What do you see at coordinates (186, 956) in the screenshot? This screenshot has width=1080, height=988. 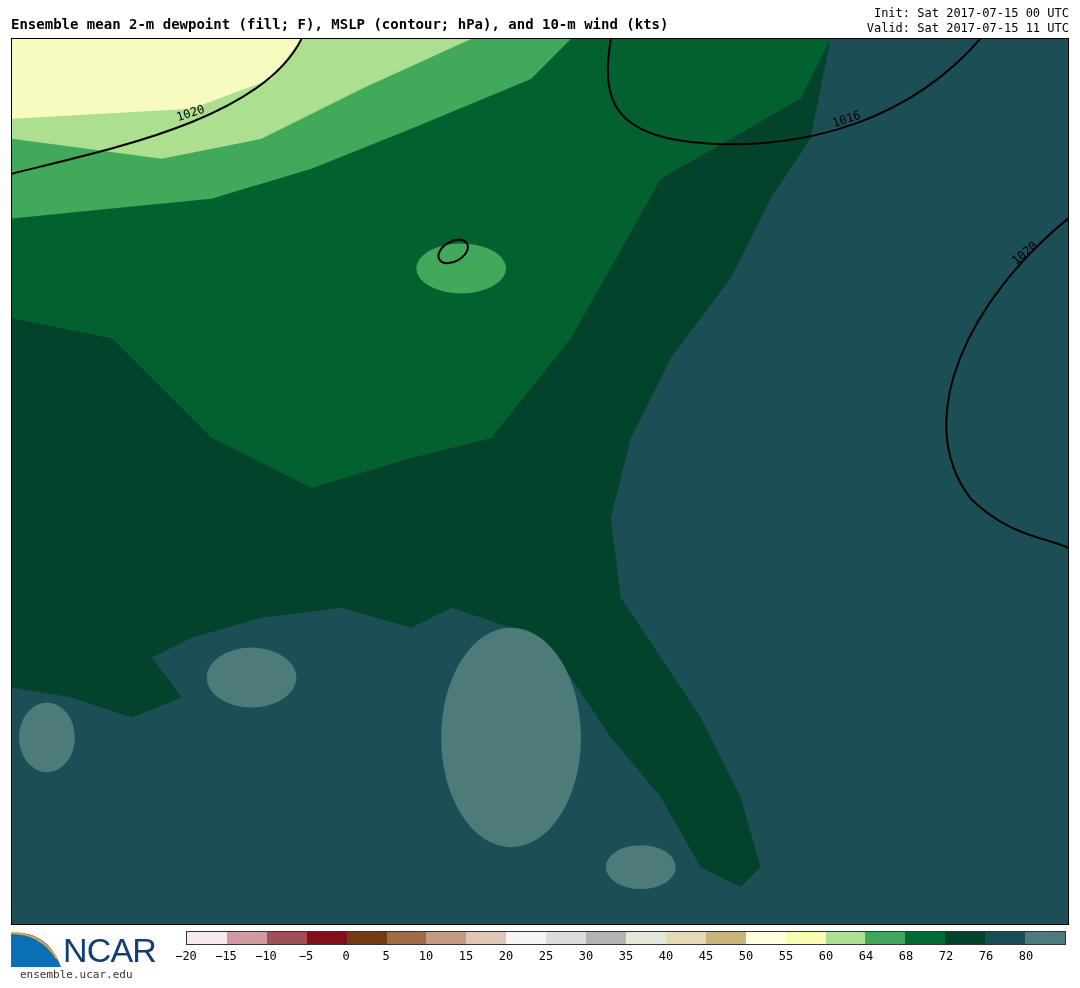 I see `colorbar-label: −20` at bounding box center [186, 956].